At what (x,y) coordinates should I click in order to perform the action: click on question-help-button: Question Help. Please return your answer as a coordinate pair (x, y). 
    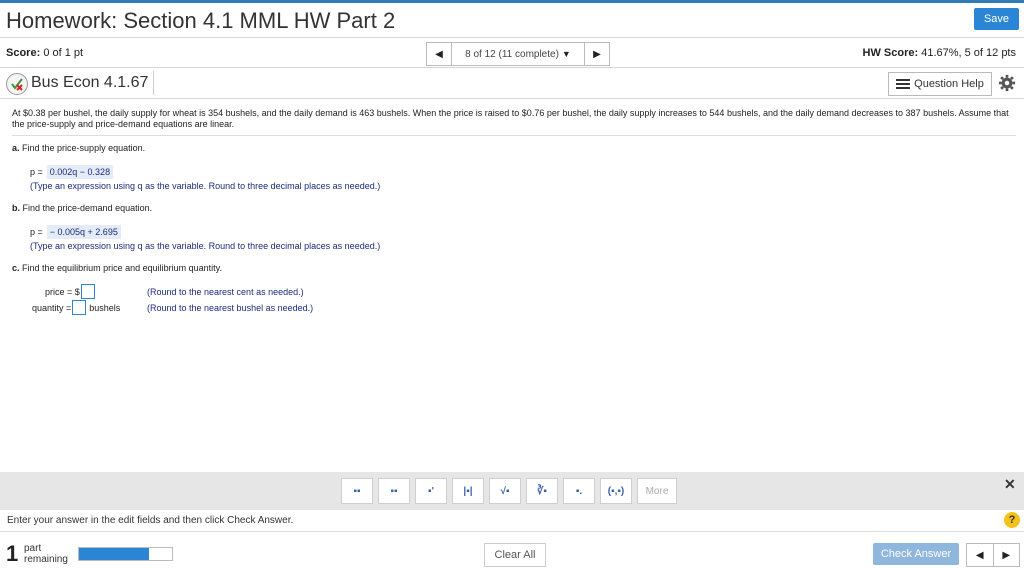
    Looking at the image, I should click on (940, 84).